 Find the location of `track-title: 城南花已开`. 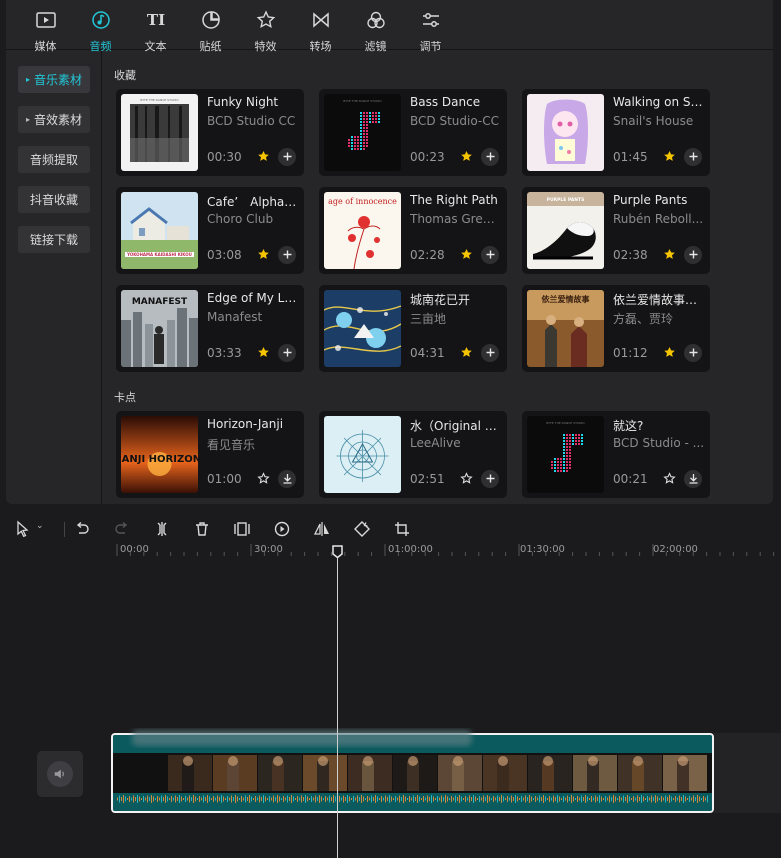

track-title: 城南花已开 is located at coordinates (440, 300).